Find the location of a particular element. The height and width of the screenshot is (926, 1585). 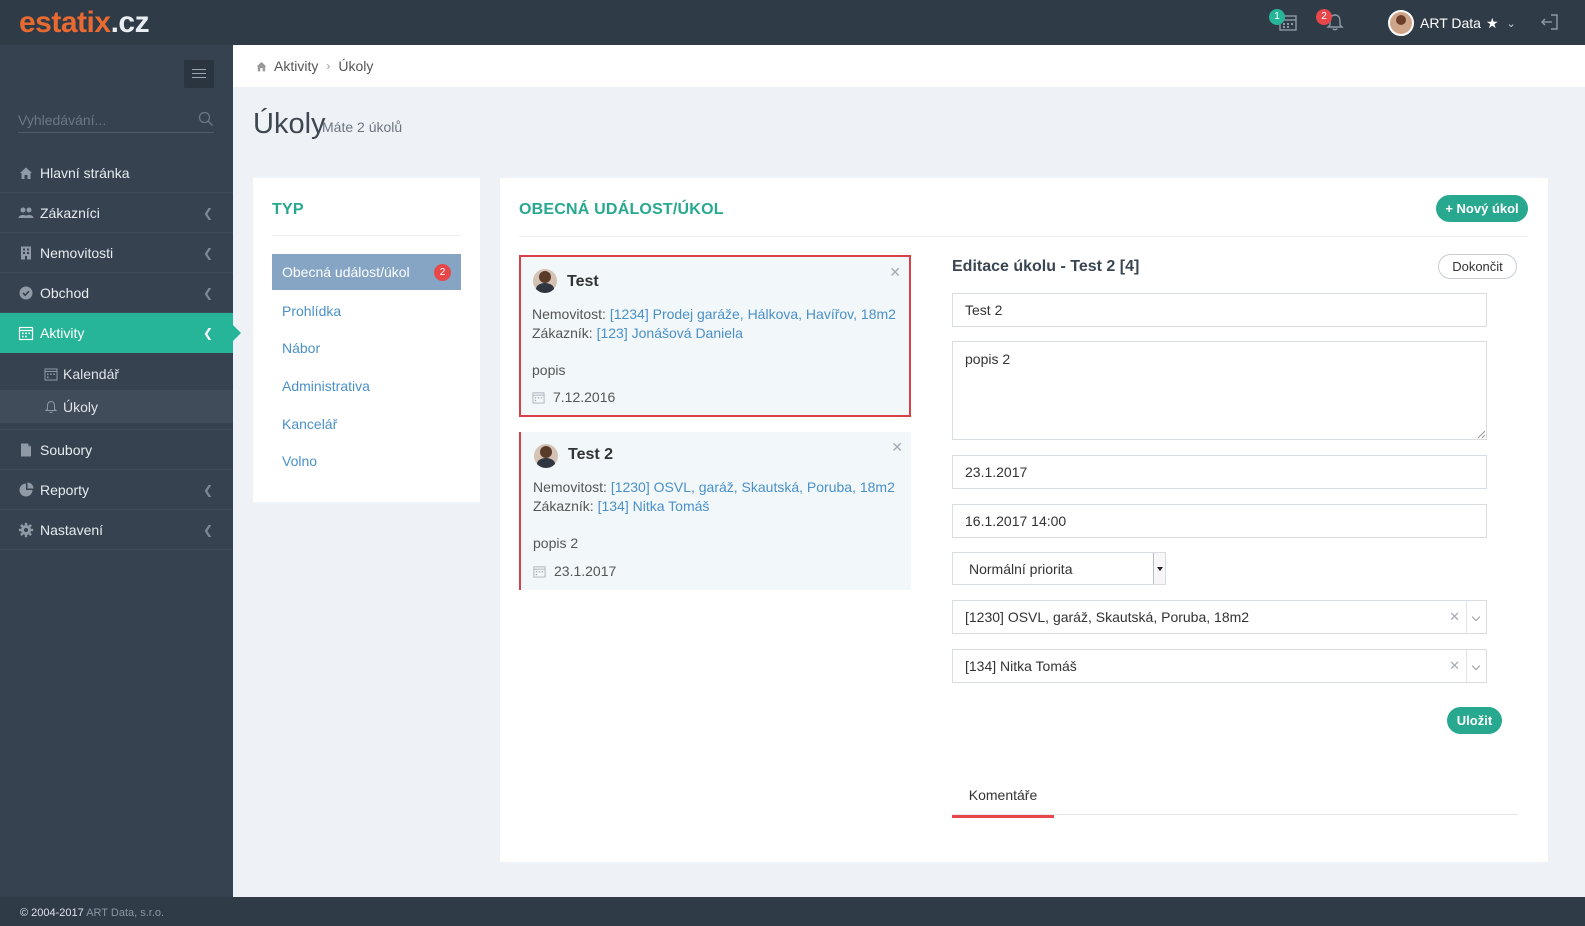

edit-task-title: Editace úkolu - Test 2 [4] is located at coordinates (1046, 266).